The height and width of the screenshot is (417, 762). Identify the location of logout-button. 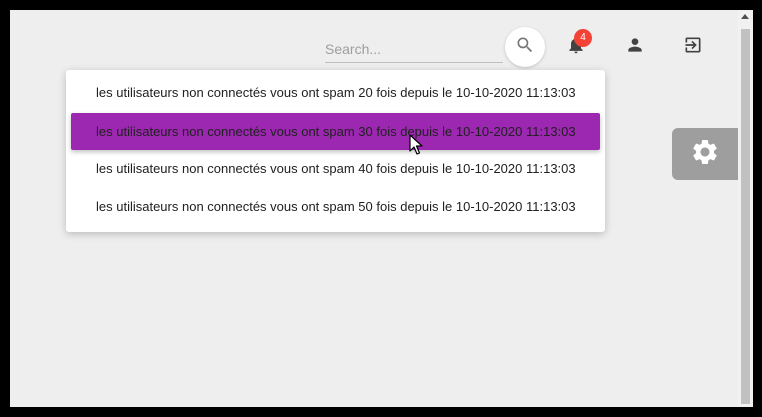
(693, 47).